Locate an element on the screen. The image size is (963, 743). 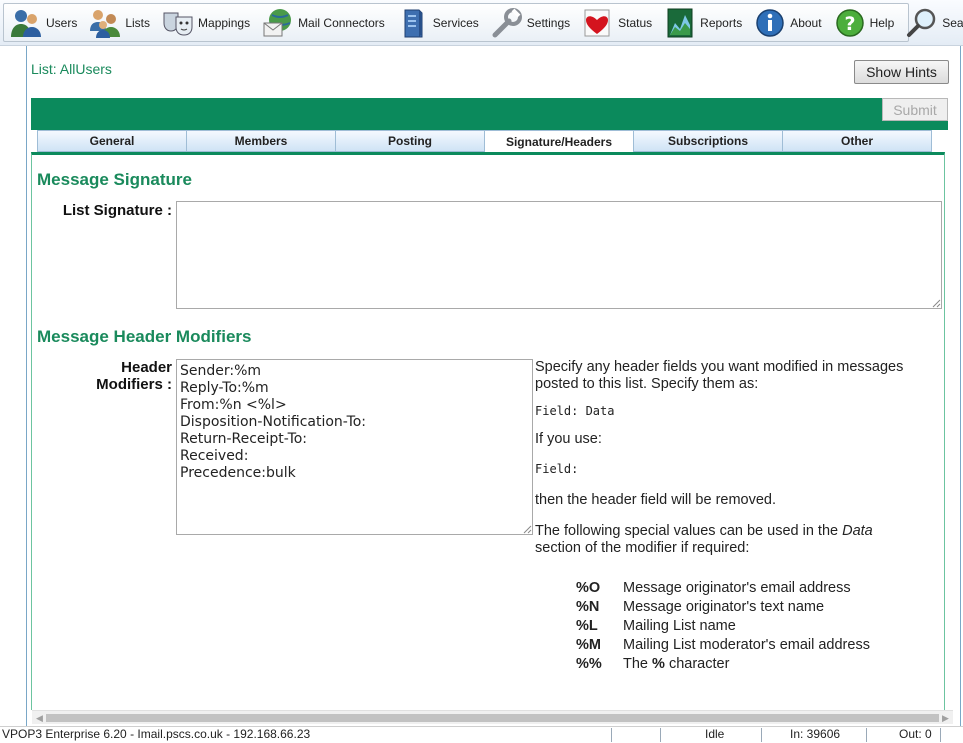
toolbar-search-label: Search is located at coordinates (952, 22).